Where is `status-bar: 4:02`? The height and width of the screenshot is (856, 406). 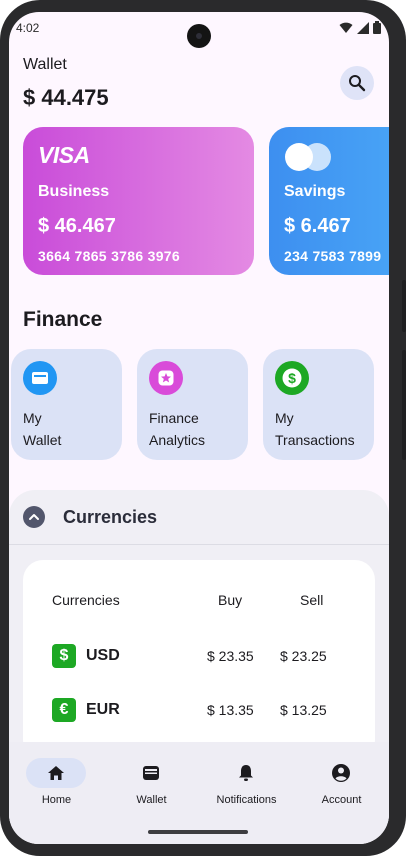
status-bar: 4:02 is located at coordinates (199, 30).